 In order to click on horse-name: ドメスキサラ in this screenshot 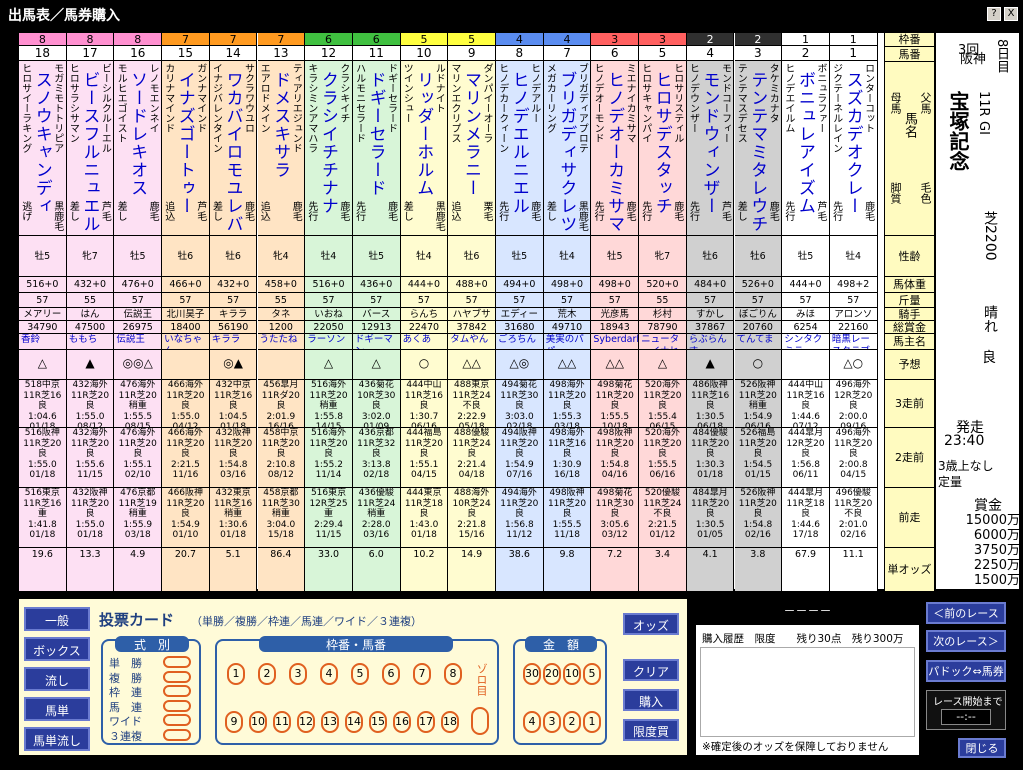, I will do `click(280, 125)`.